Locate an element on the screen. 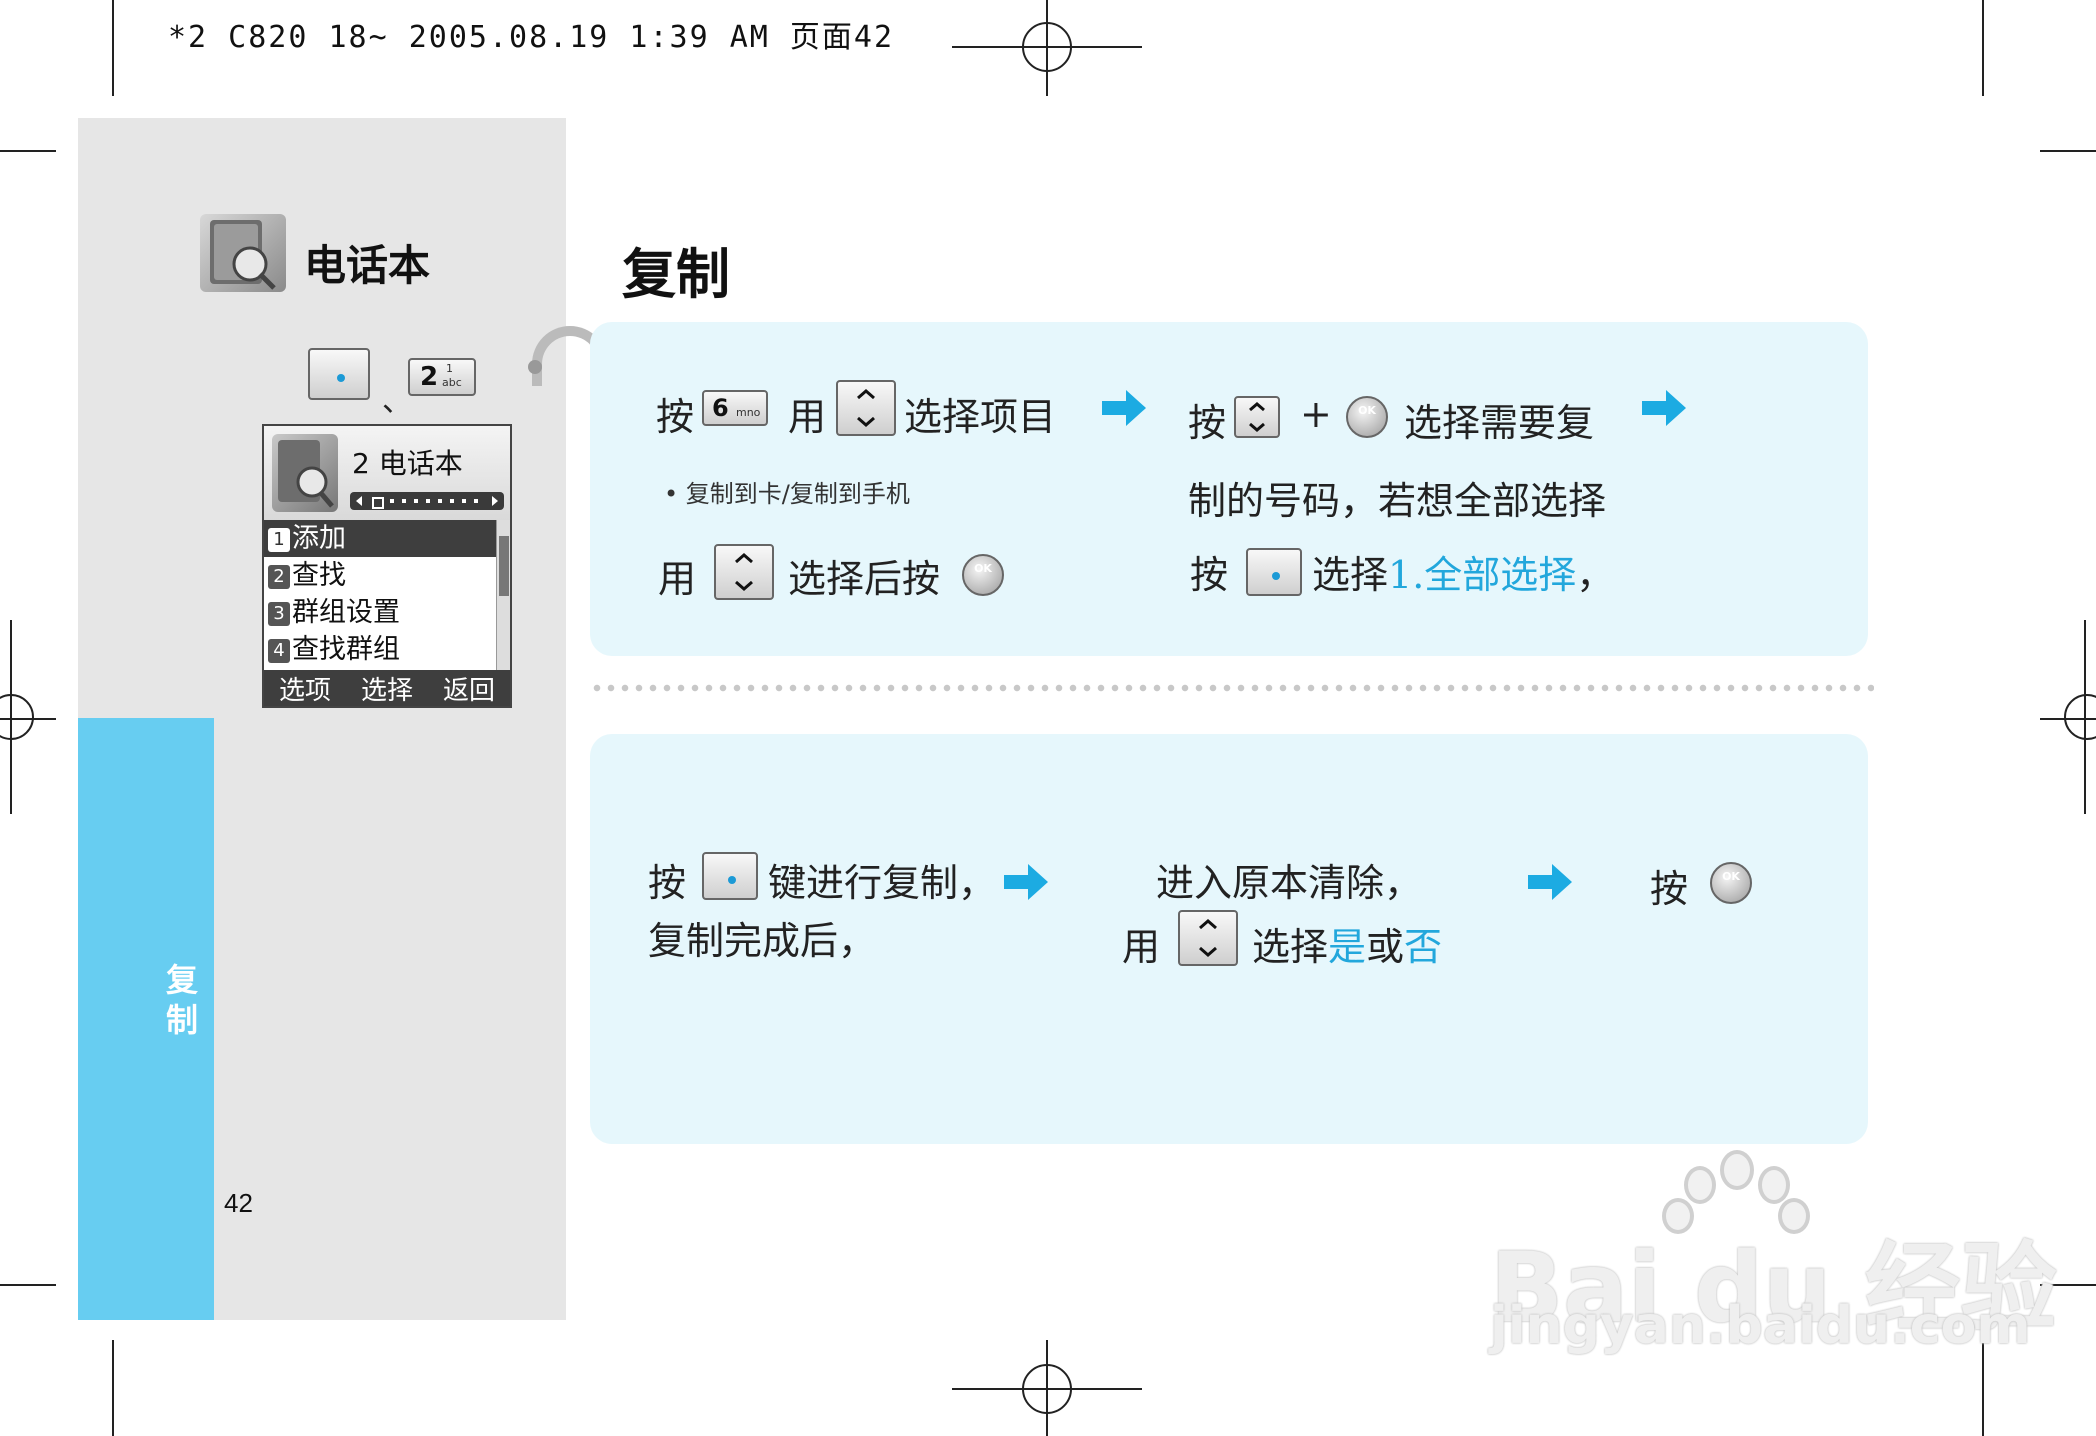 The image size is (2096, 1436). step1-use: 用 is located at coordinates (807, 417).